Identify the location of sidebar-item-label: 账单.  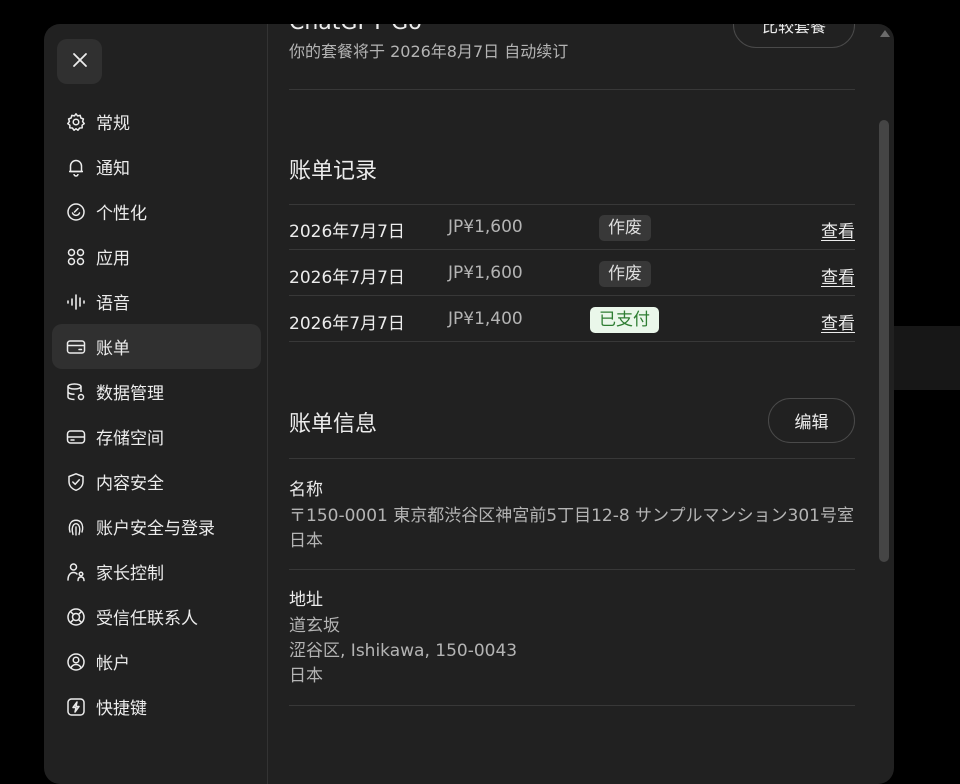
(113, 349).